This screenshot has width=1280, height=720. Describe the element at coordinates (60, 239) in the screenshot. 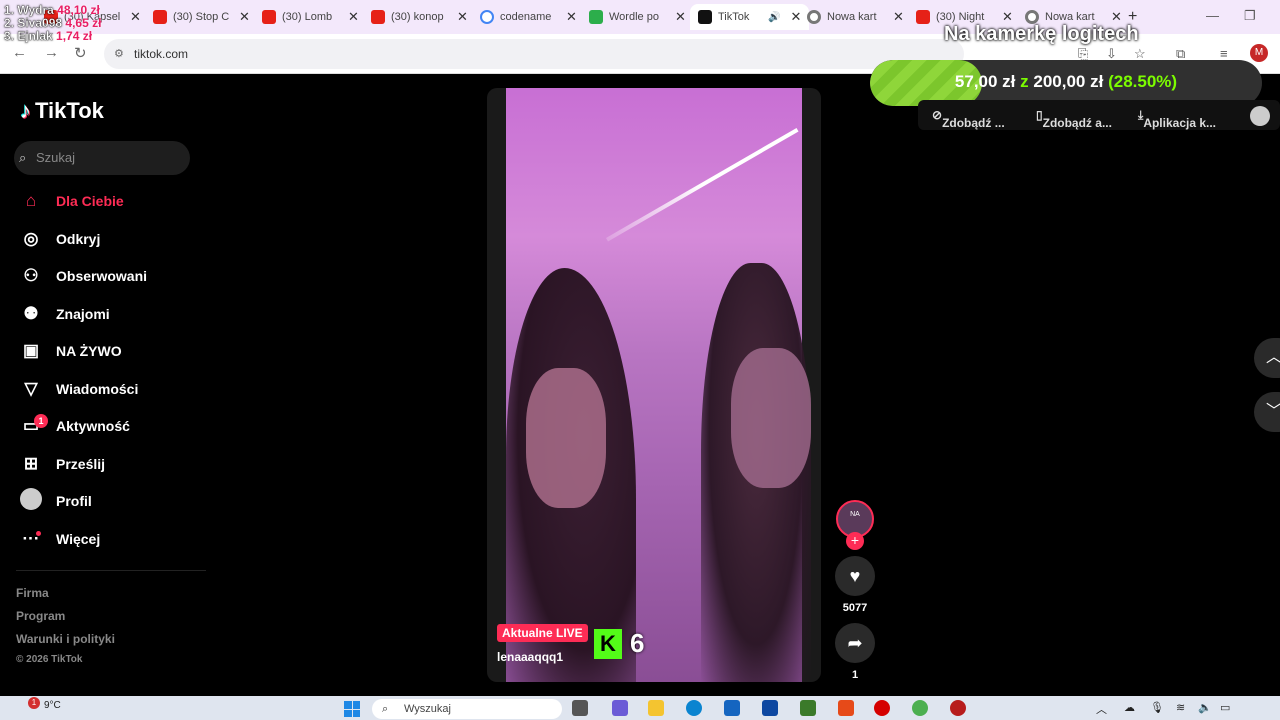

I see `sidebar-item-explore: ◎ Odkryj` at that location.